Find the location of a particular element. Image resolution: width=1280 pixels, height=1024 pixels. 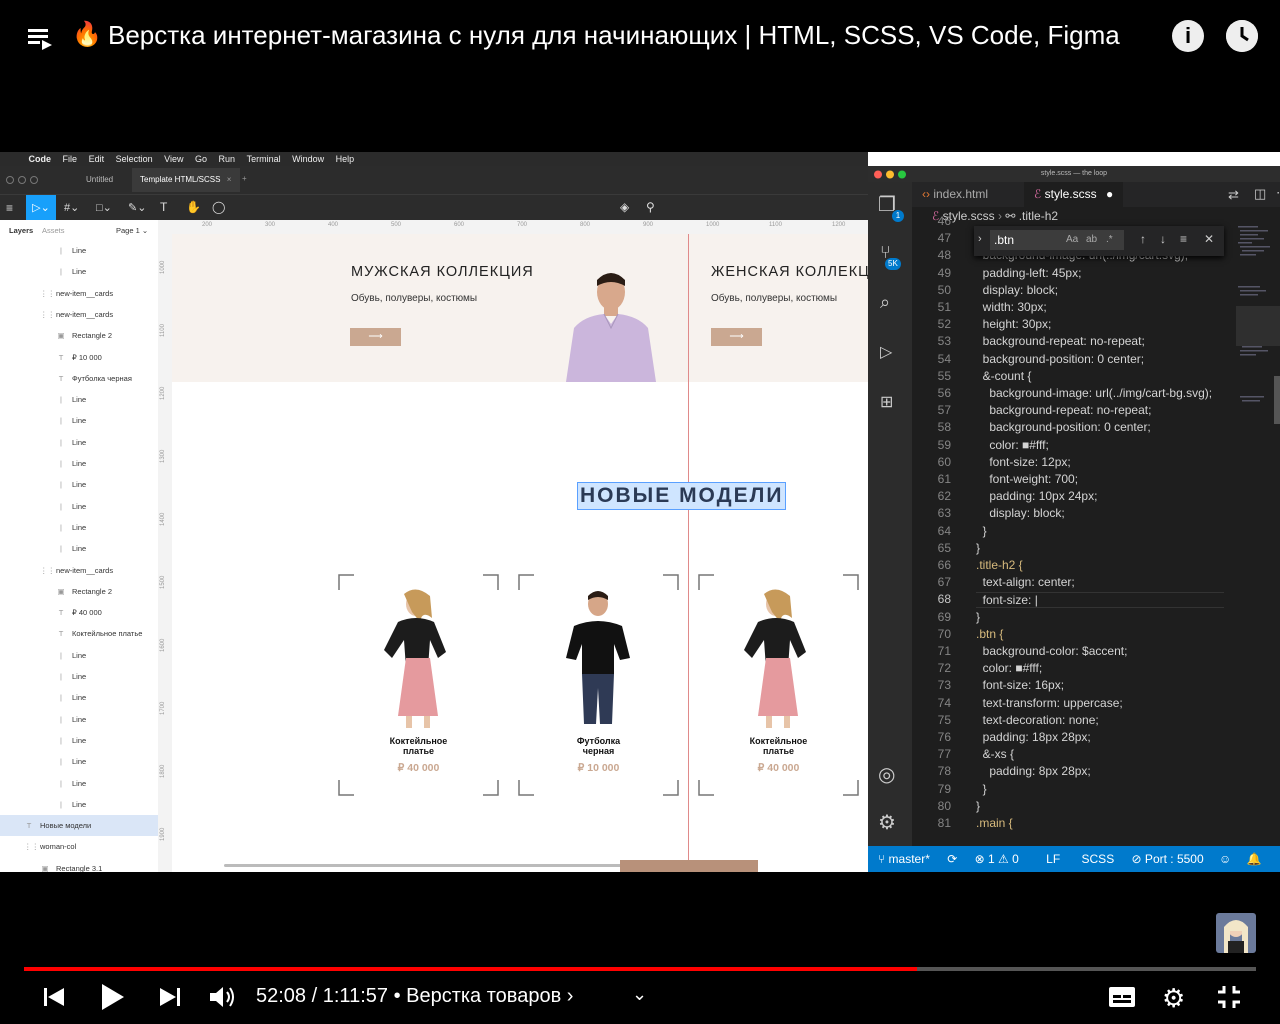

regex-icon: .* is located at coordinates (1109, 240).